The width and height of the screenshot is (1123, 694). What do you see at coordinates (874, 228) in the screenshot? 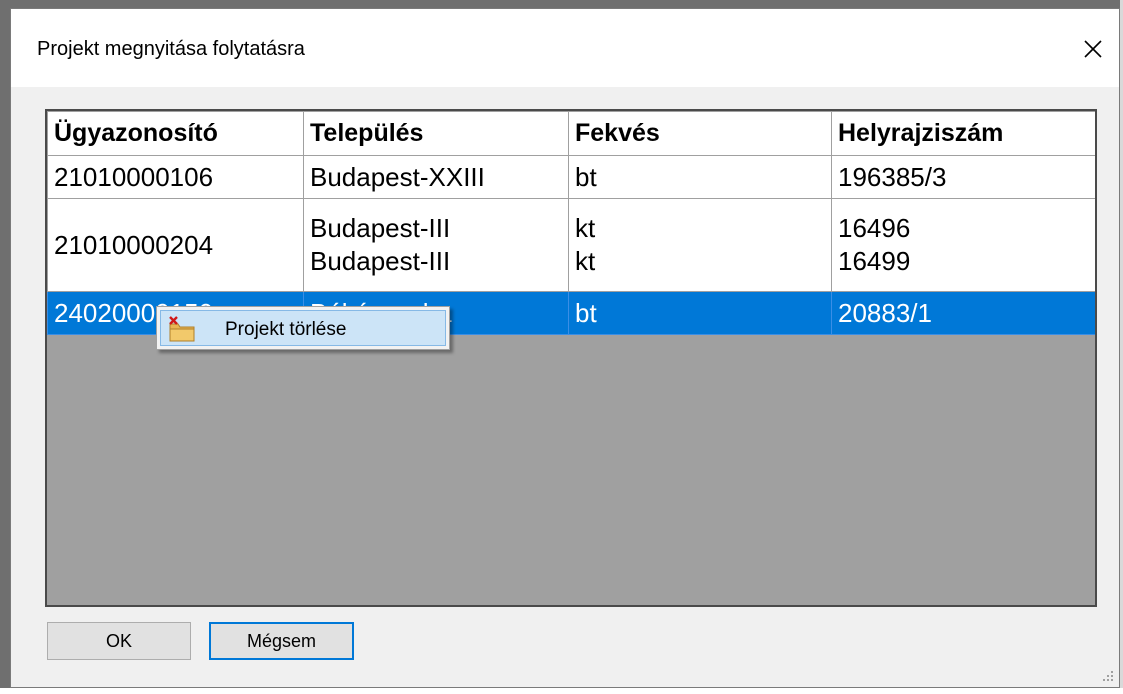
I see `cell-line: 16496` at bounding box center [874, 228].